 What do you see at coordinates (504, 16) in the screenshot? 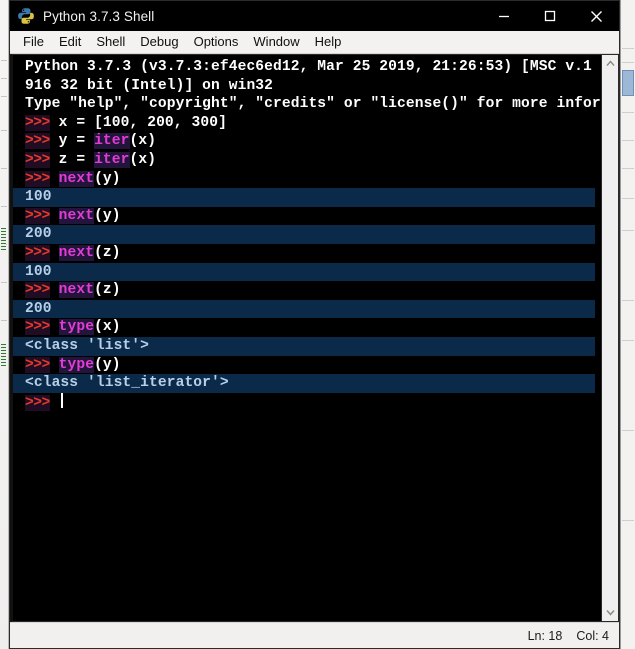
I see `minimize-icon` at bounding box center [504, 16].